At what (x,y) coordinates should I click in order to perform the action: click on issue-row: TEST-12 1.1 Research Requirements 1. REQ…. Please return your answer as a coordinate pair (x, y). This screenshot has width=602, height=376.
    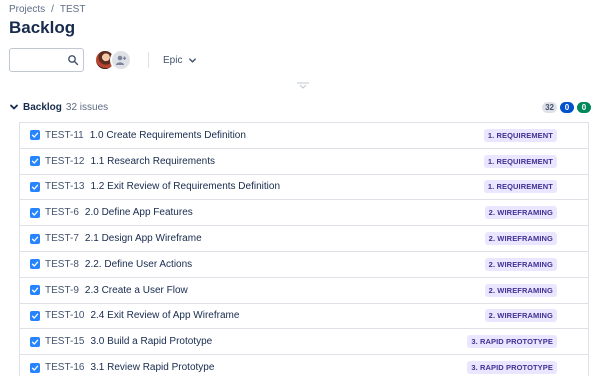
    Looking at the image, I should click on (304, 161).